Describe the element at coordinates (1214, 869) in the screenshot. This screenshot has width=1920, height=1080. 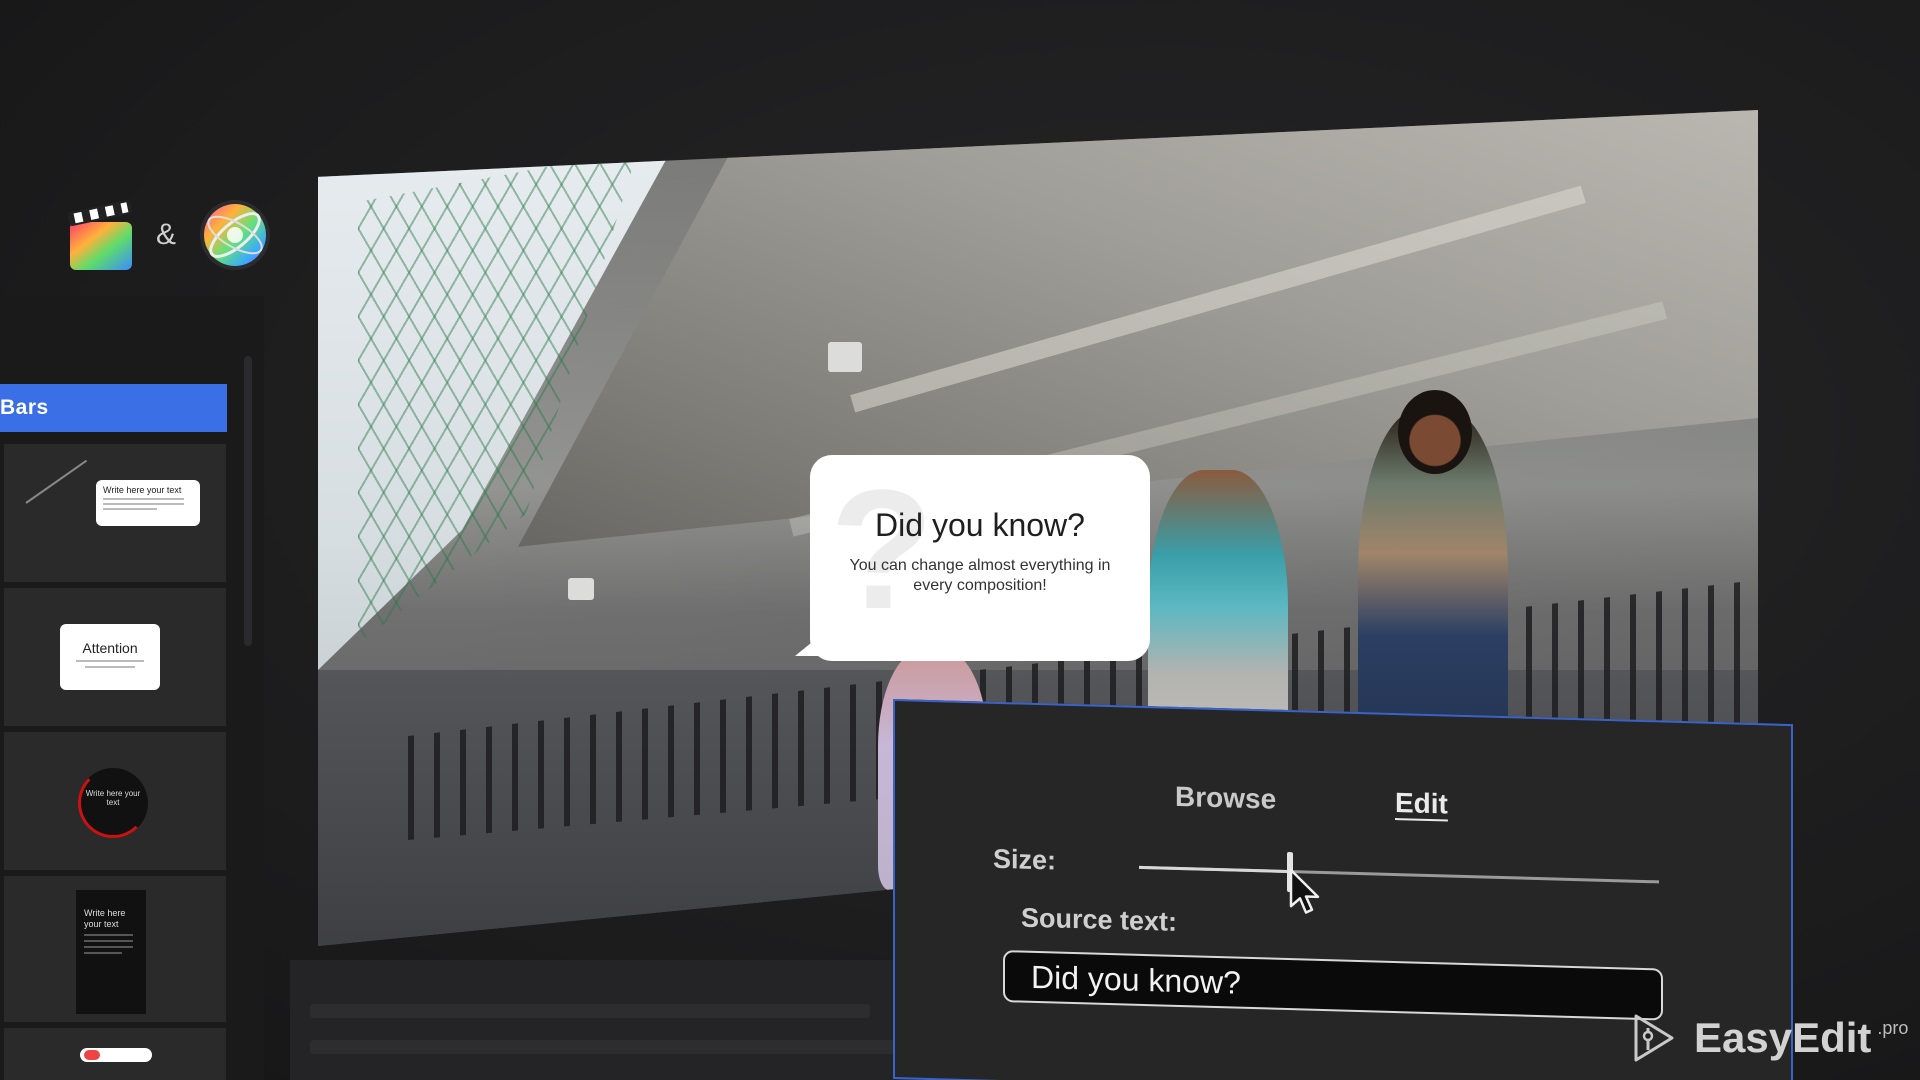
I see `size-slider-fill` at that location.